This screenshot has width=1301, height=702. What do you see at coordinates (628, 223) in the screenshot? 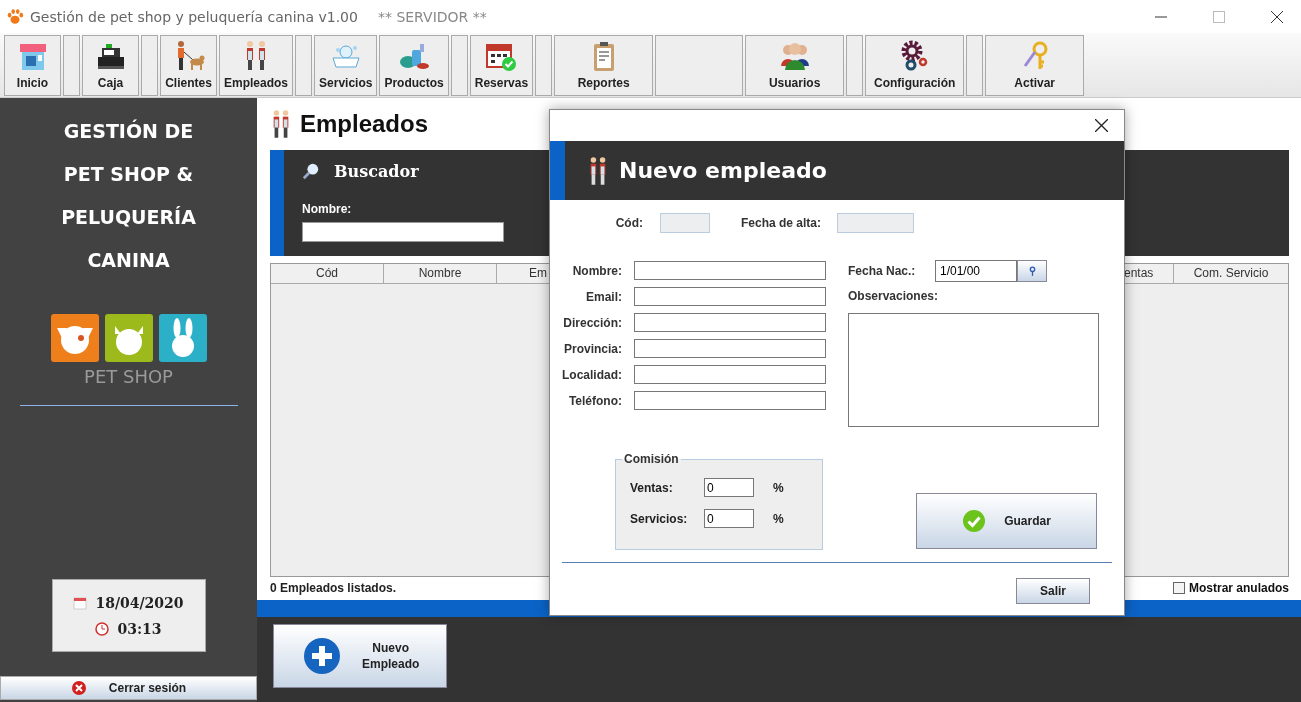
I see `code-label: Cód:` at bounding box center [628, 223].